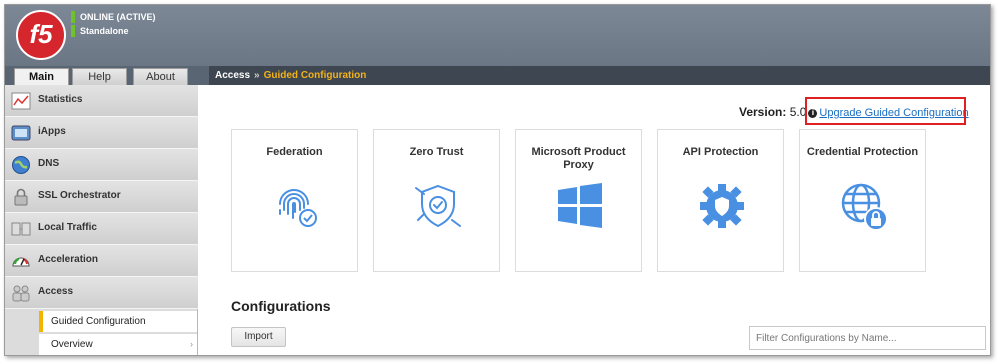 The image size is (997, 364). What do you see at coordinates (21, 101) in the screenshot?
I see `statistics-icon` at bounding box center [21, 101].